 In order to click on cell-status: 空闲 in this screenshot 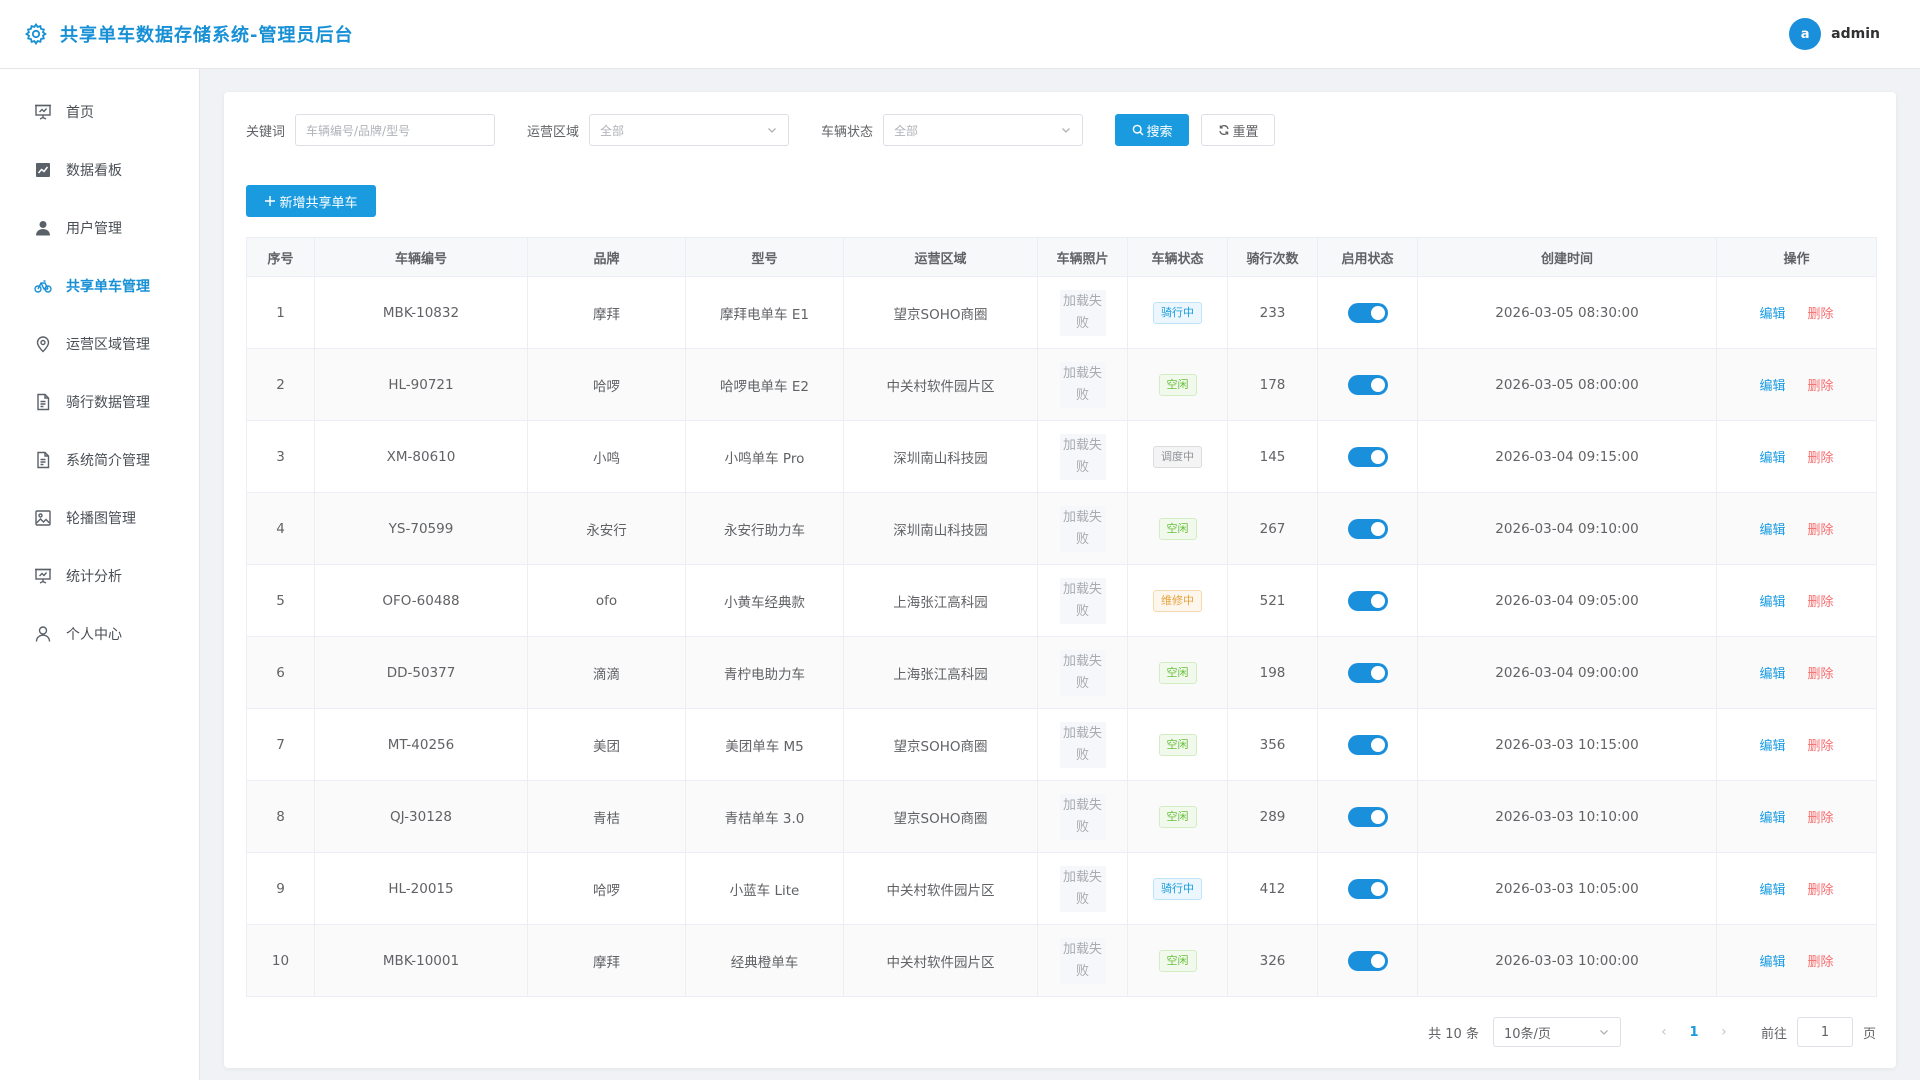, I will do `click(1177, 960)`.